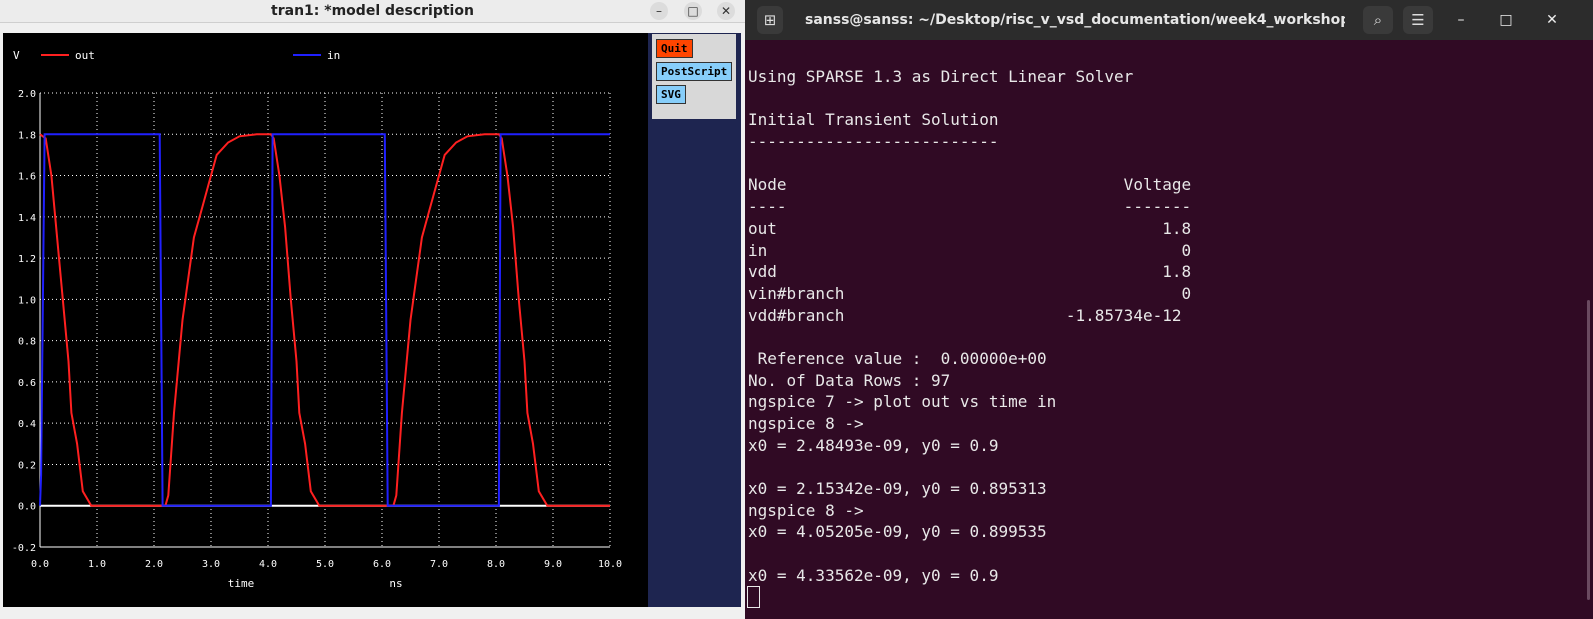  Describe the element at coordinates (873, 120) in the screenshot. I see `terminal-line: Initial Transient Solution` at that location.